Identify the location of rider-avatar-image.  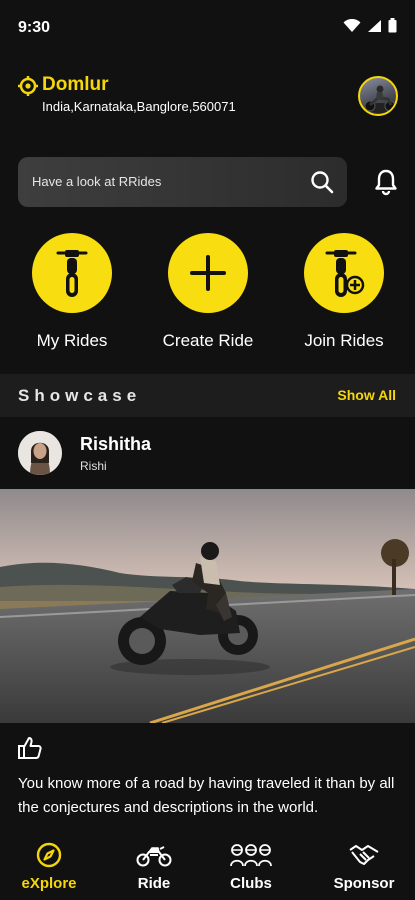
(380, 99).